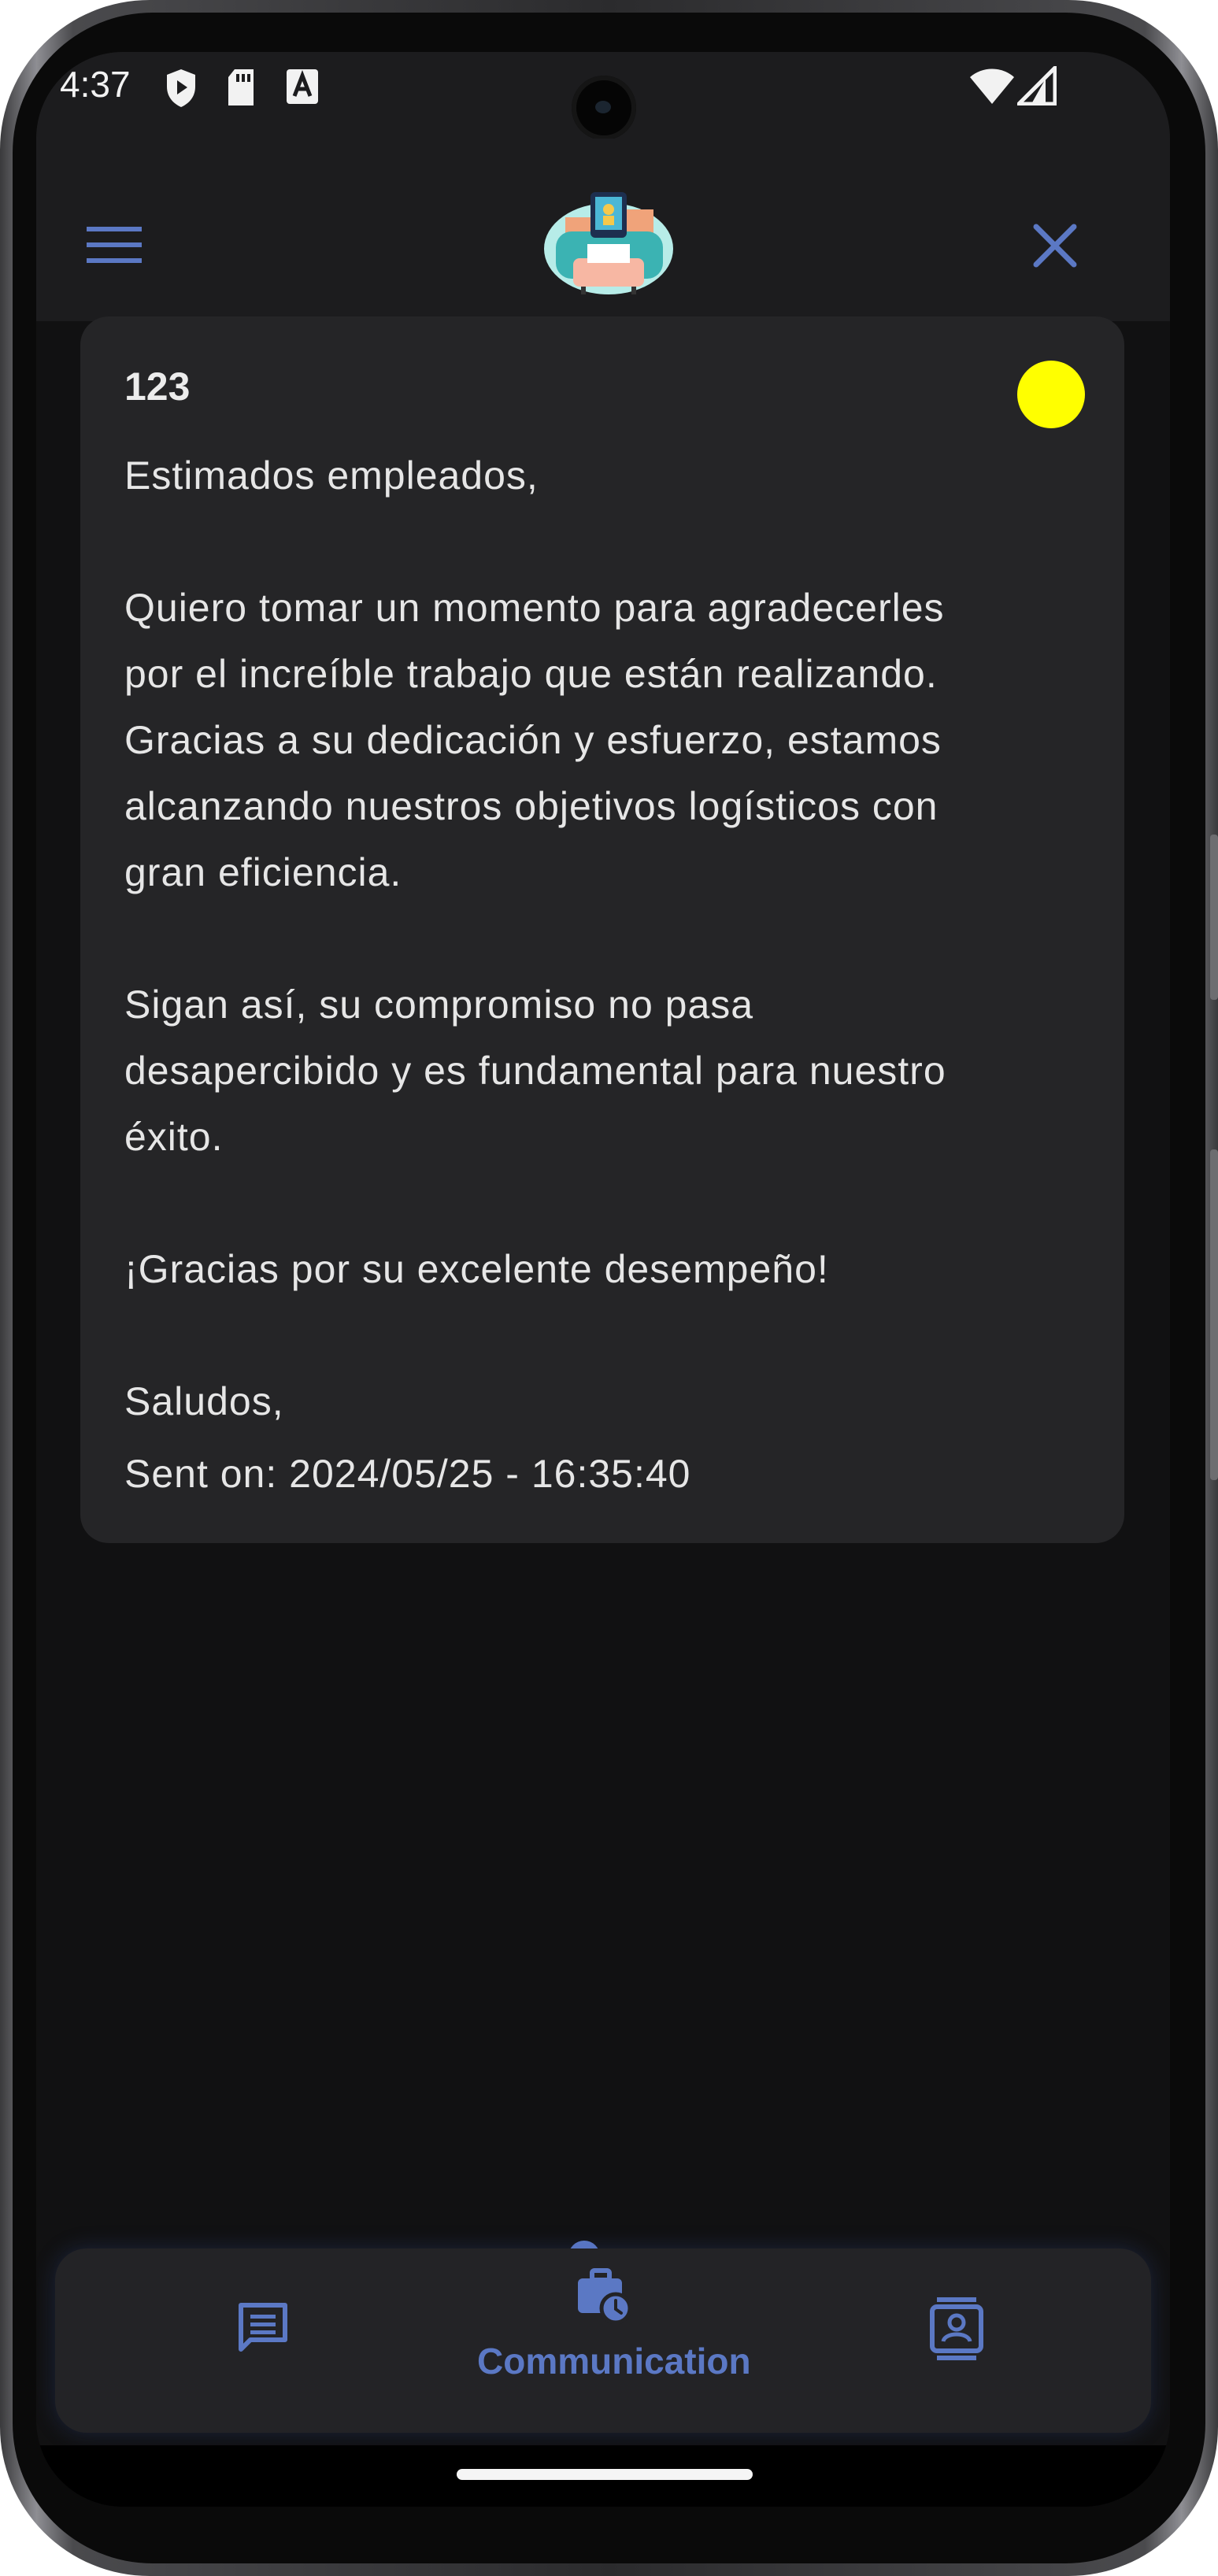 The image size is (1218, 2576). I want to click on message-title: 123, so click(157, 387).